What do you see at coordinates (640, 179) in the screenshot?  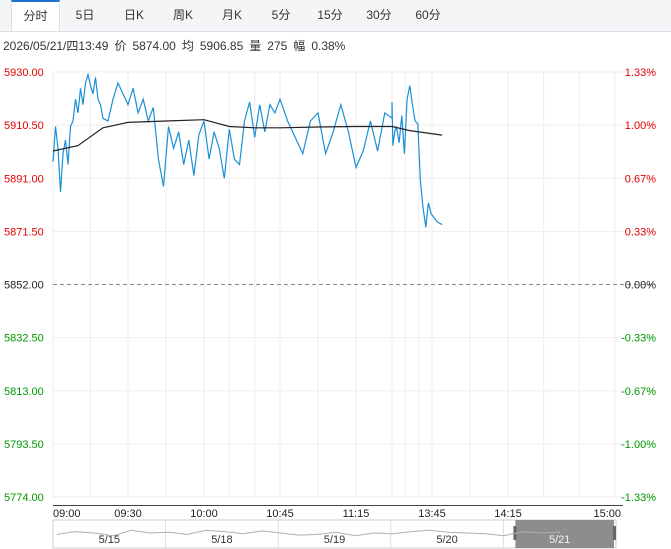 I see `pct-tick-label: 0.67%` at bounding box center [640, 179].